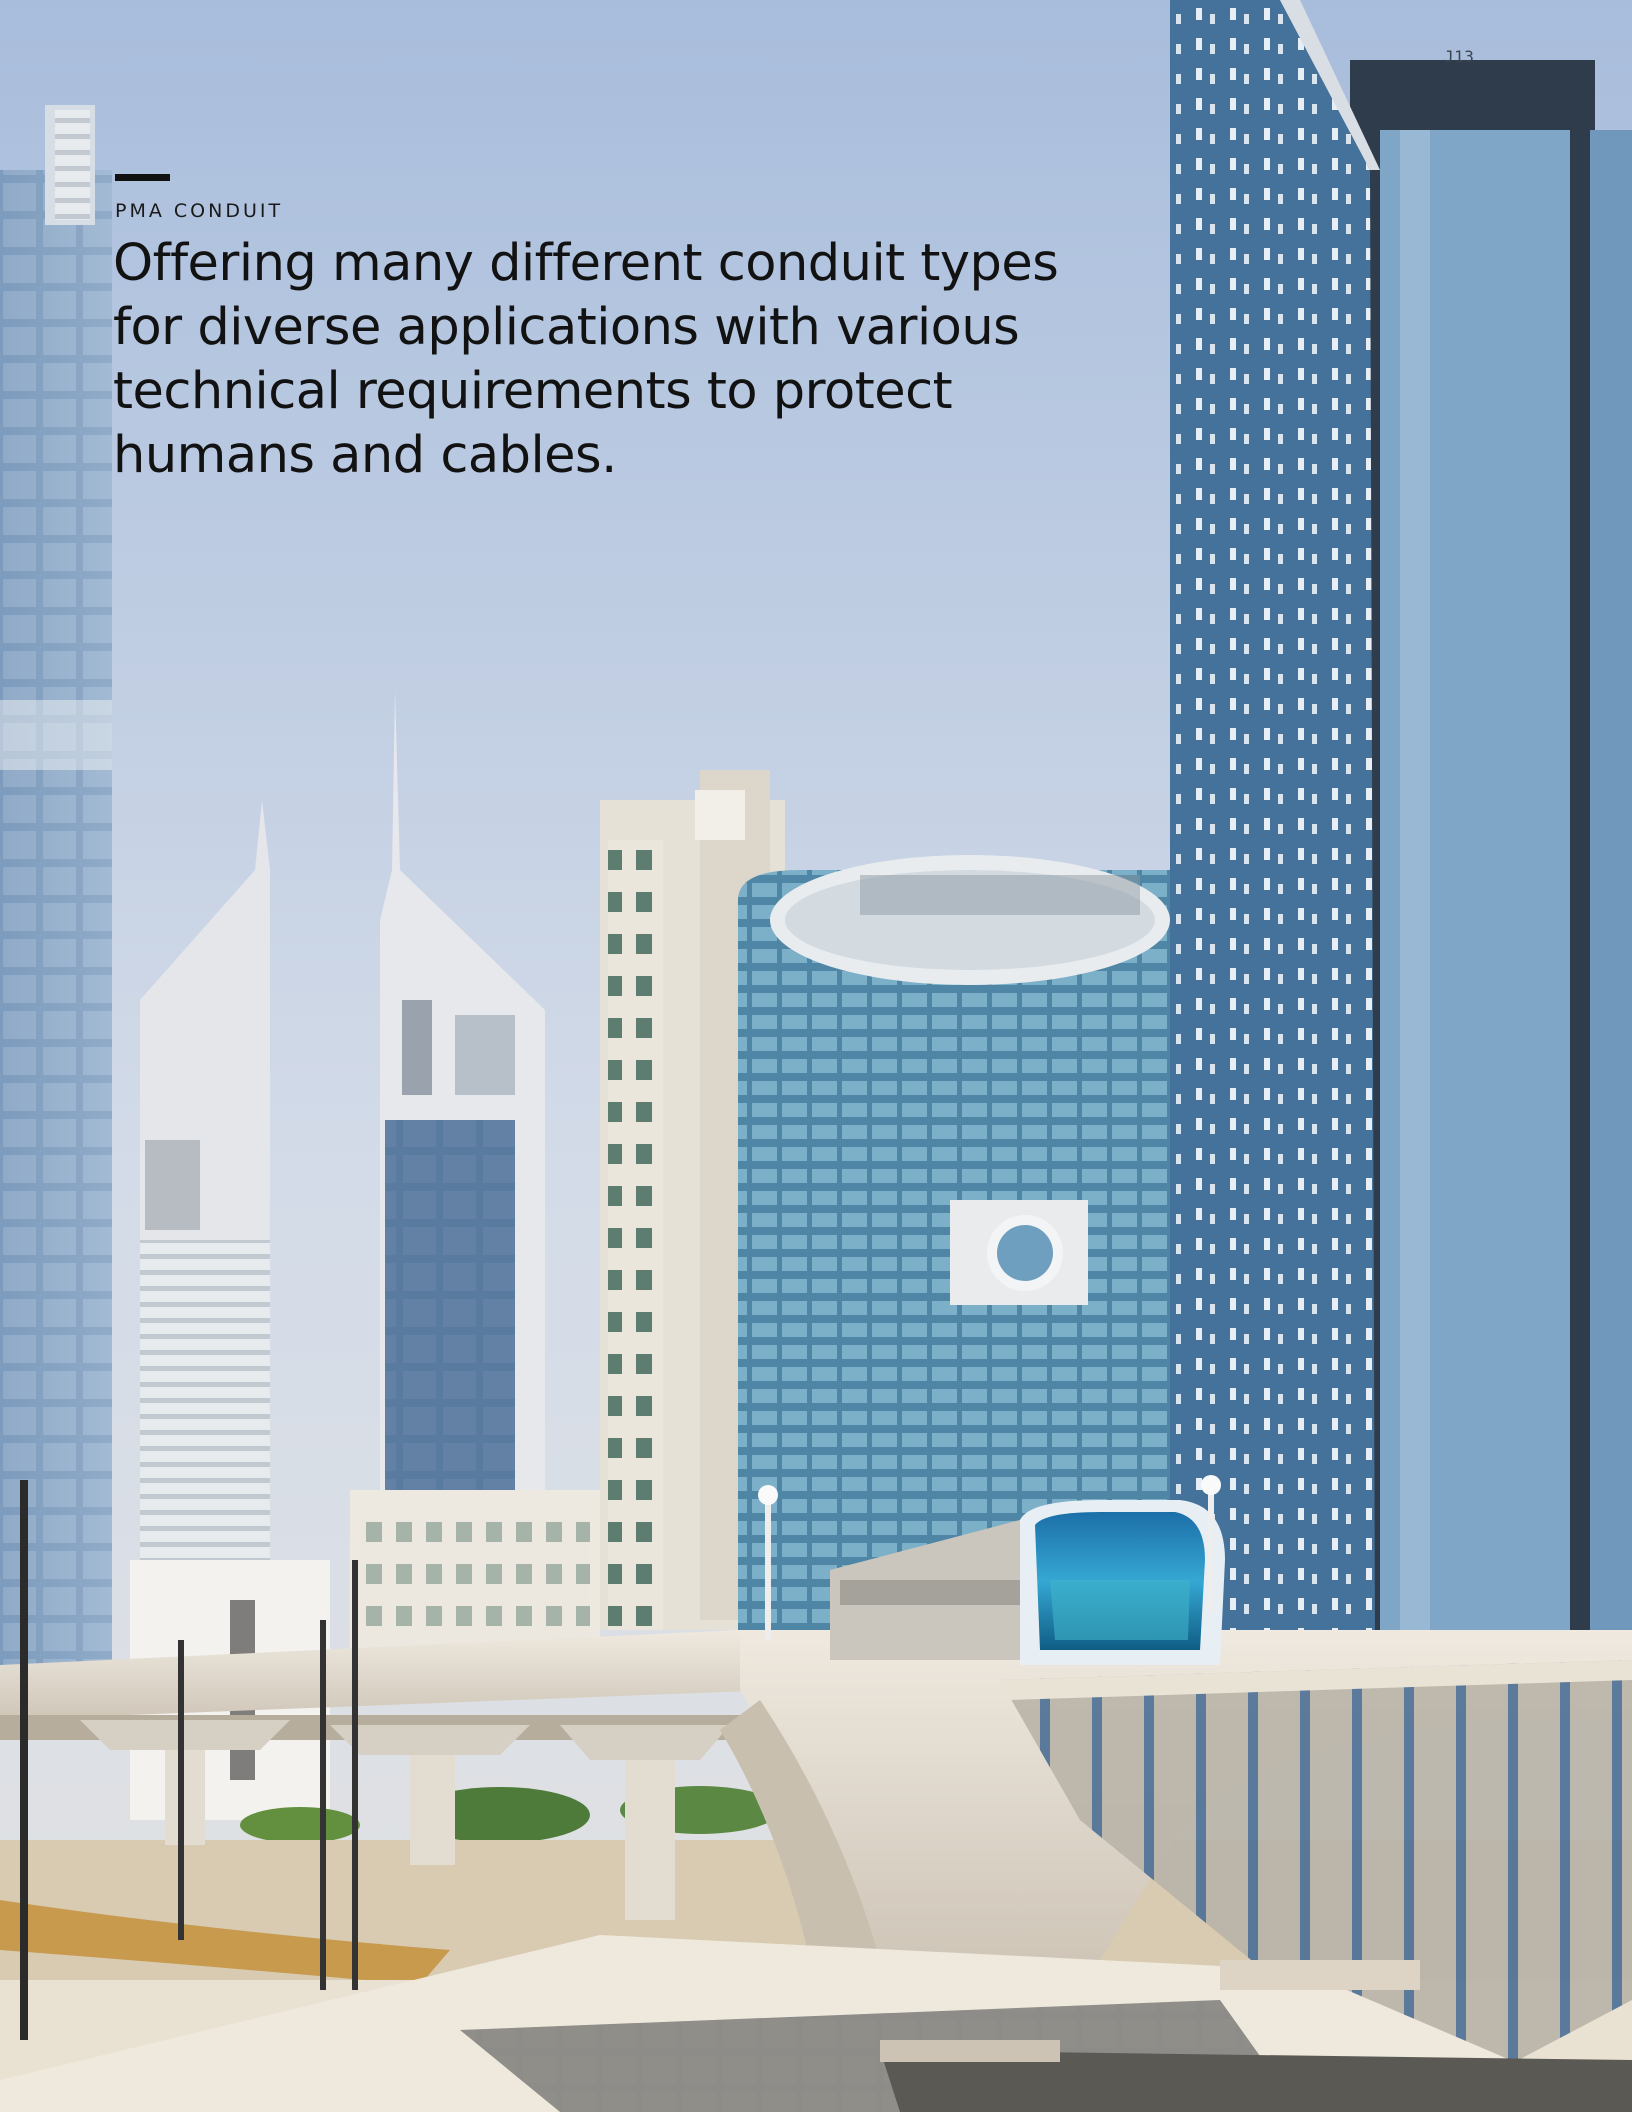  I want to click on accent-rule, so click(142, 177).